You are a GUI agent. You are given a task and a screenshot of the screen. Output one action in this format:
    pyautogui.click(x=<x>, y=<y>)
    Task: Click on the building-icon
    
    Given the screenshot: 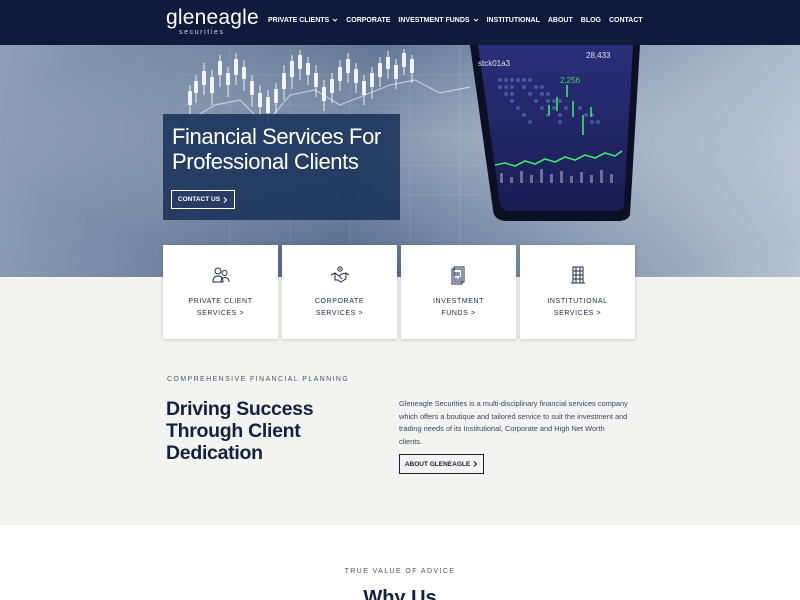 What is the action you would take?
    pyautogui.click(x=578, y=275)
    